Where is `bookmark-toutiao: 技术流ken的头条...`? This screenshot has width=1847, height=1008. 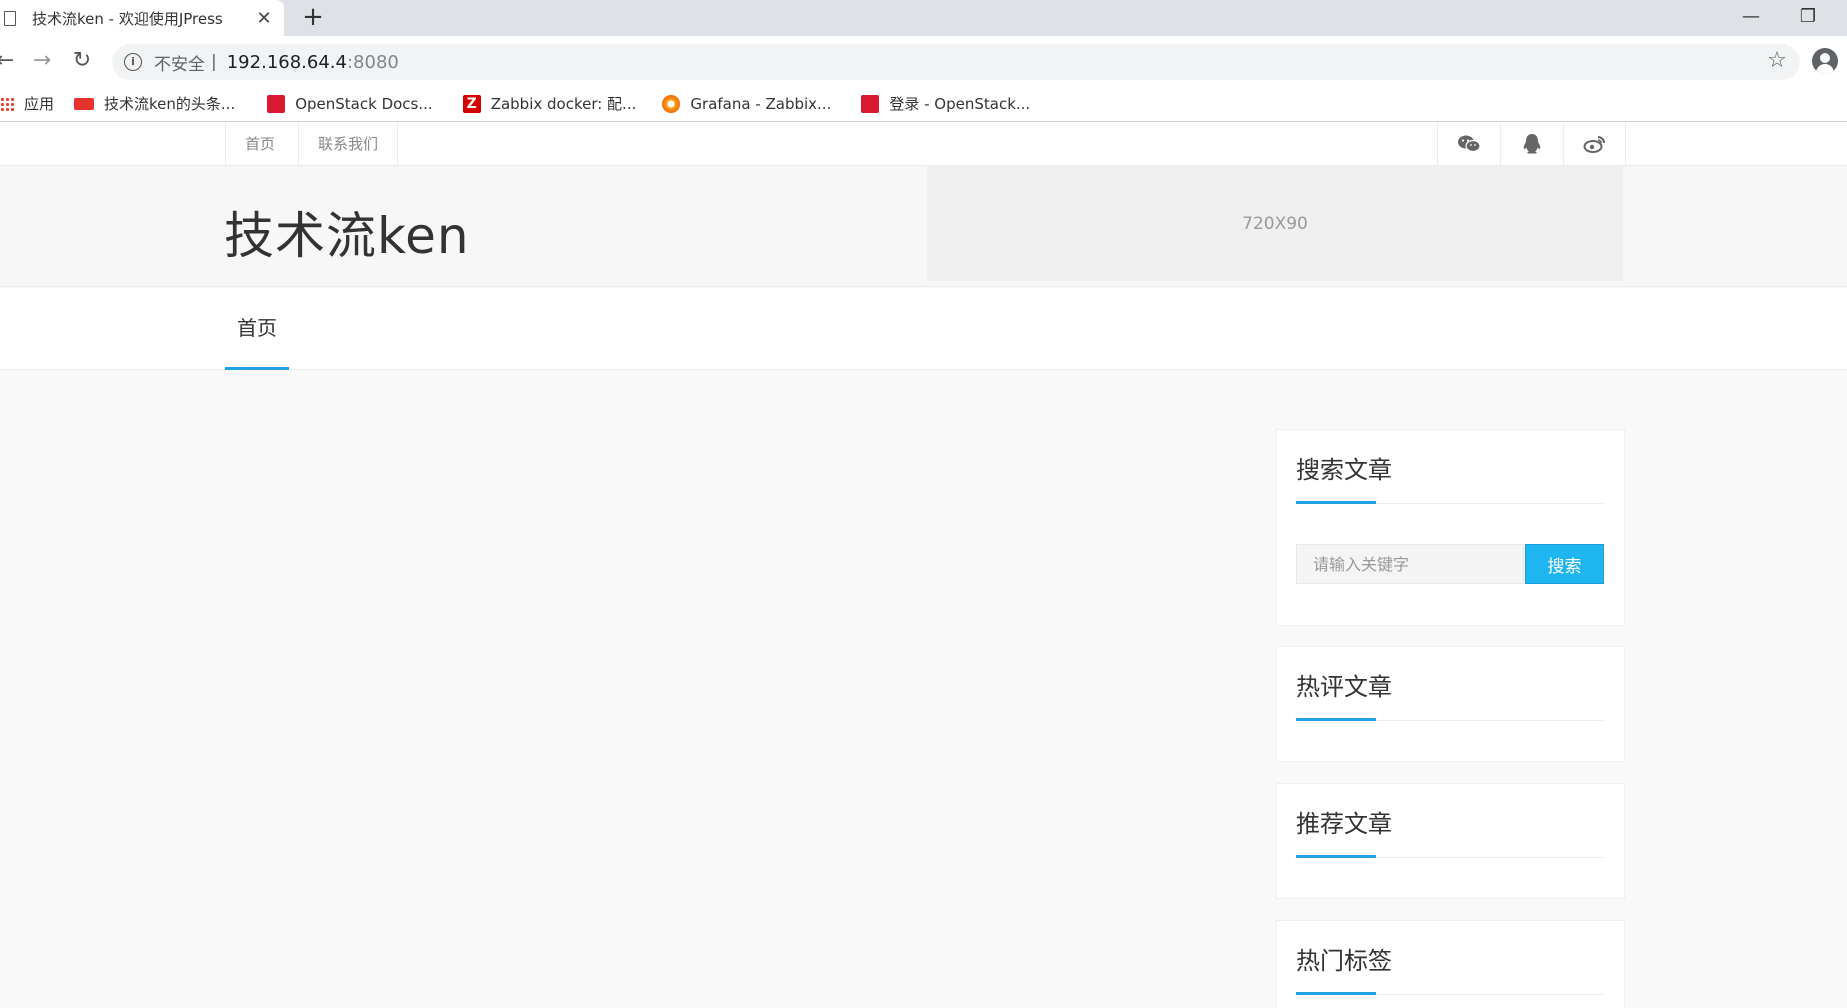 bookmark-toutiao: 技术流ken的头条... is located at coordinates (154, 103).